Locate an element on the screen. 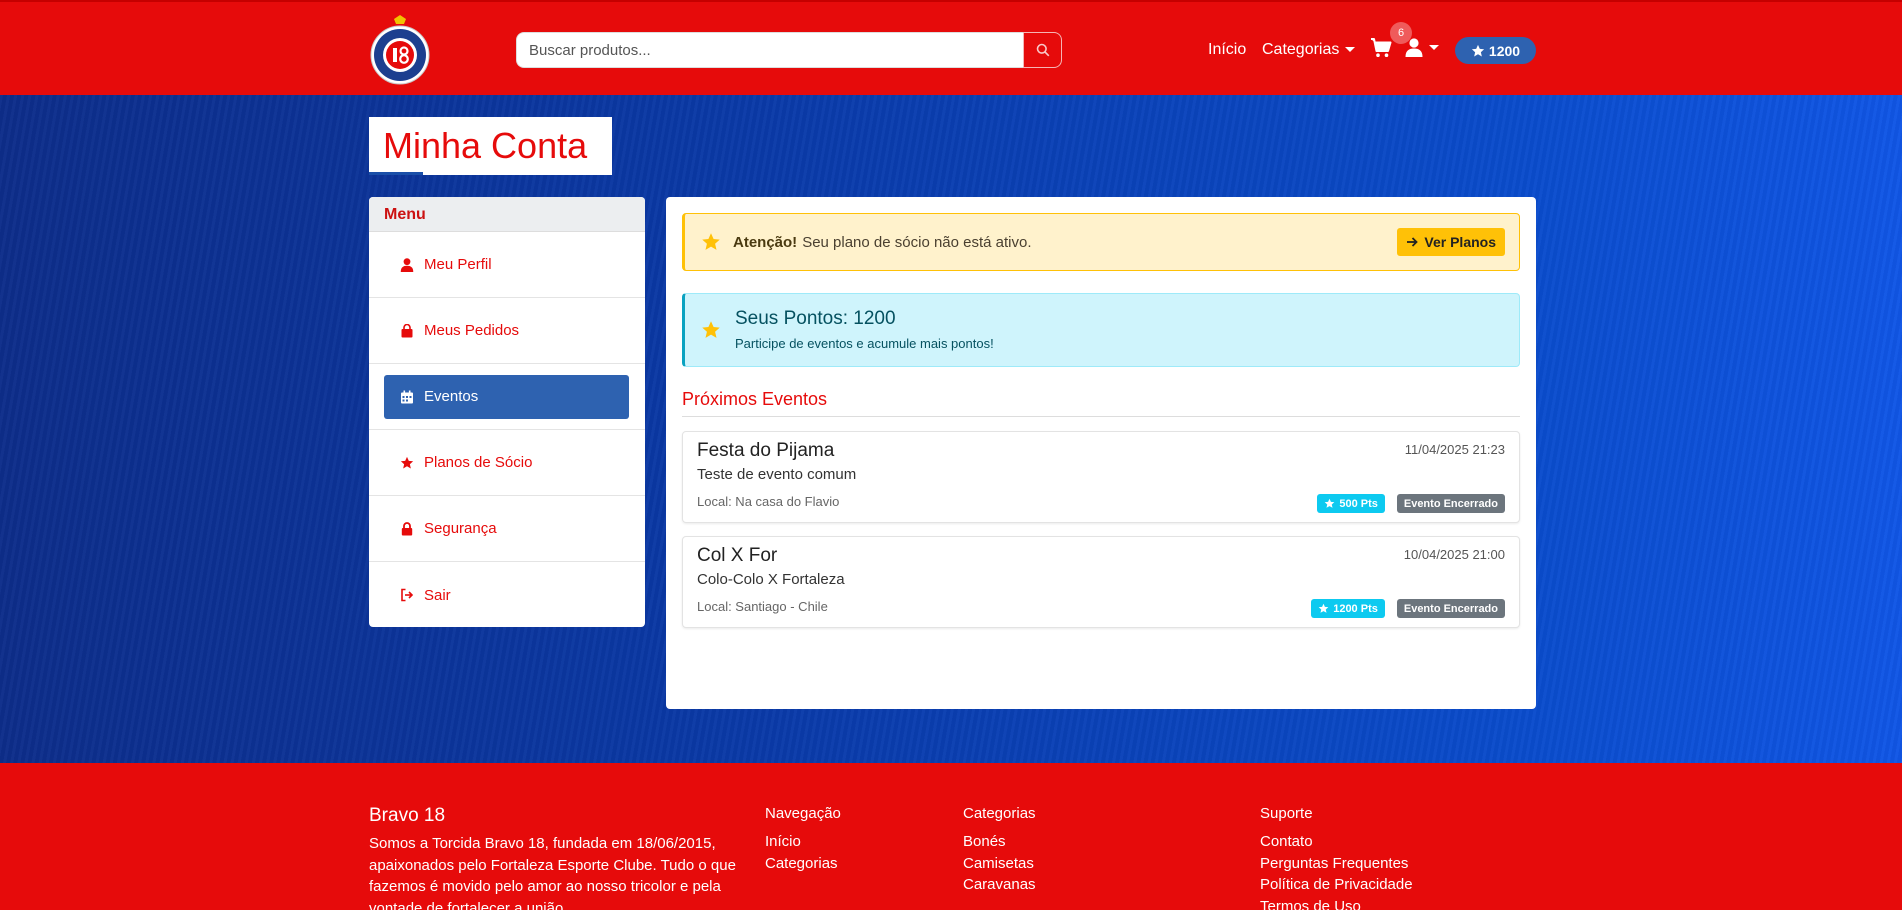 The height and width of the screenshot is (910, 1902). sidebar-item-meus-pedidos: Meus Pedidos is located at coordinates (507, 331).